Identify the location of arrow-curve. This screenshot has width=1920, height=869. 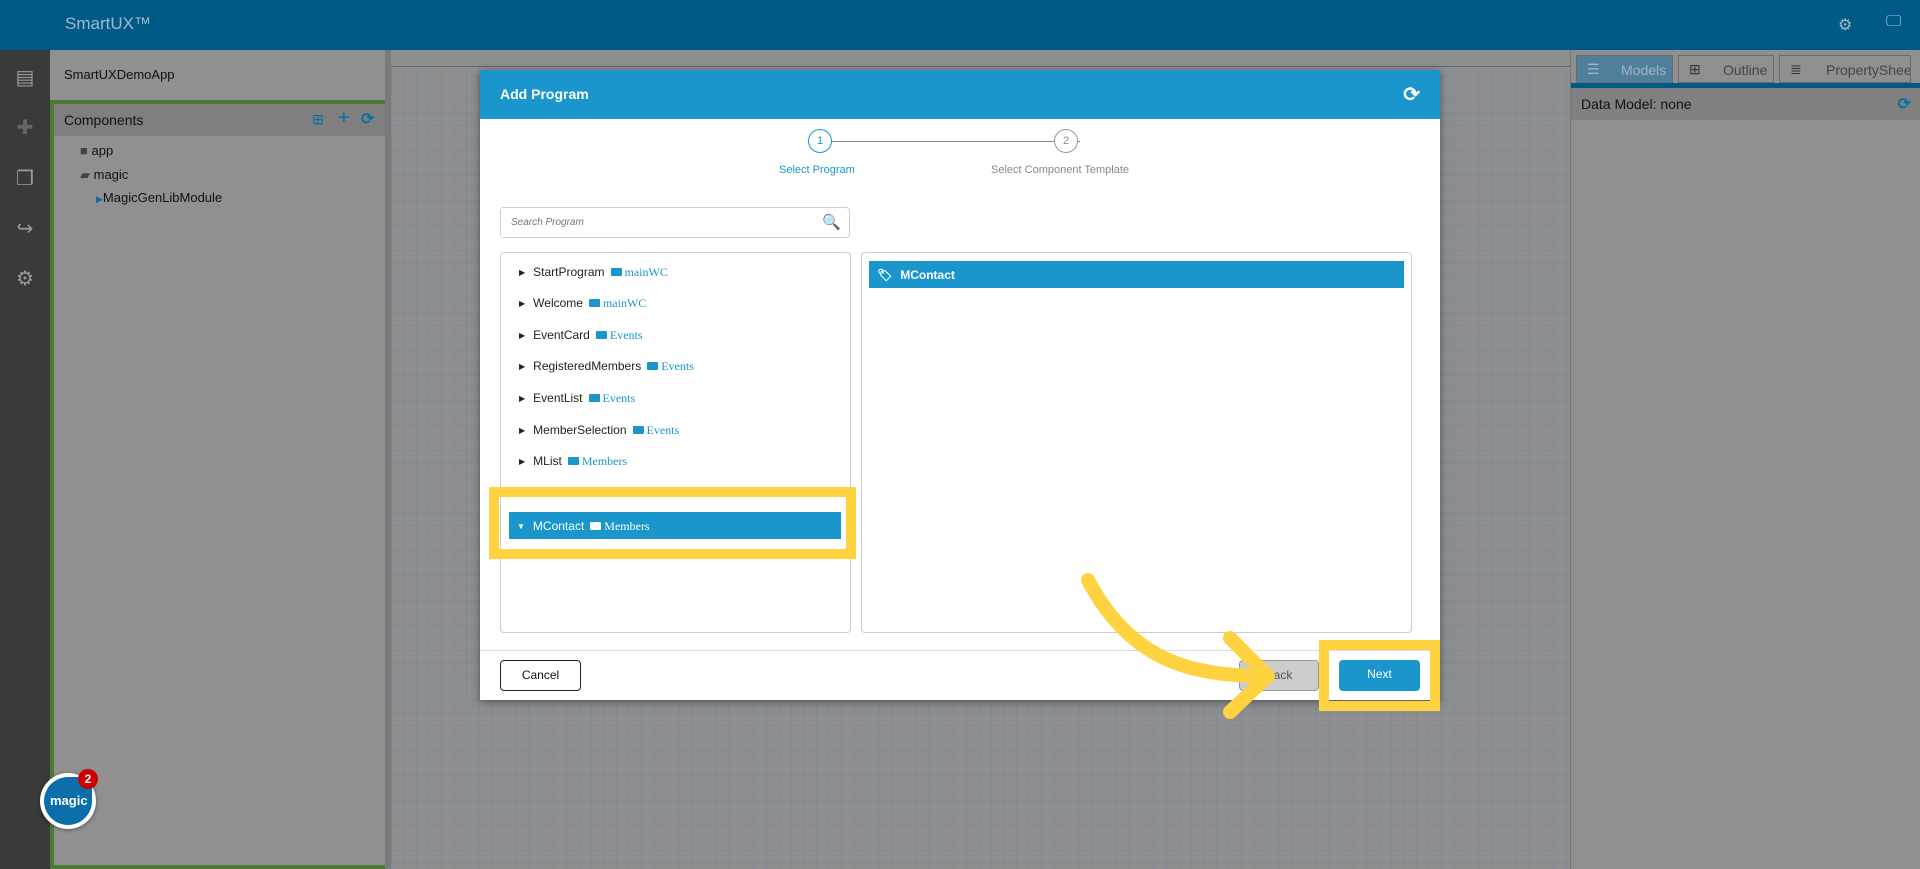
(1176, 628).